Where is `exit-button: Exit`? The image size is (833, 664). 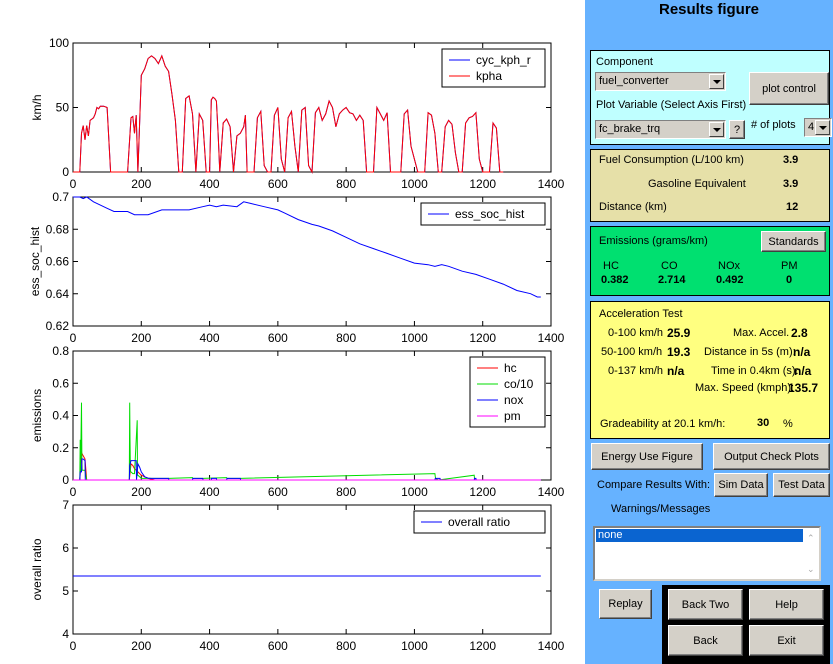
exit-button: Exit is located at coordinates (786, 640).